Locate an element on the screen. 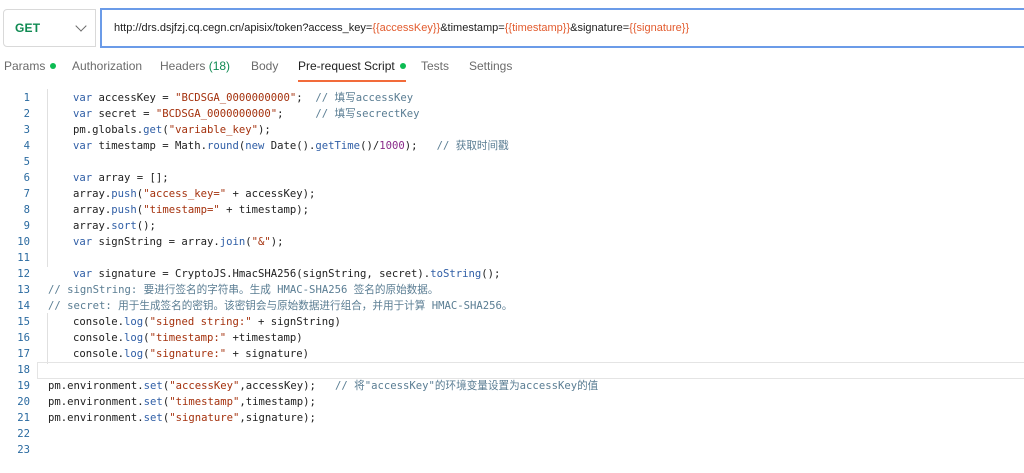  code-text: ); is located at coordinates (264, 130).